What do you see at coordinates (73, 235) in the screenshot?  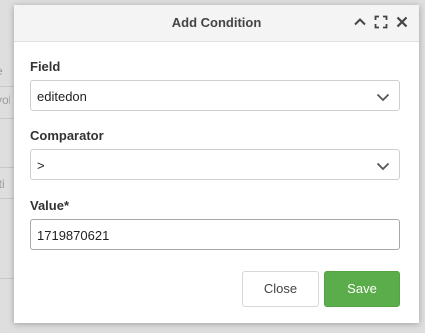 I see `value-input-text: 1719870621` at bounding box center [73, 235].